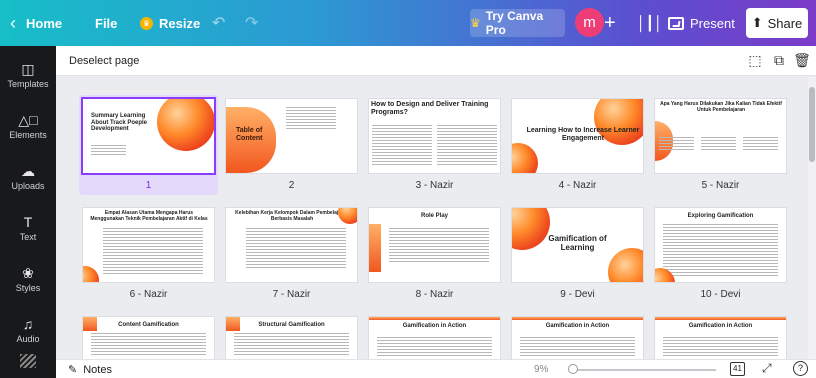  Describe the element at coordinates (720, 216) in the screenshot. I see `slide-title: Exploring Gamification` at that location.